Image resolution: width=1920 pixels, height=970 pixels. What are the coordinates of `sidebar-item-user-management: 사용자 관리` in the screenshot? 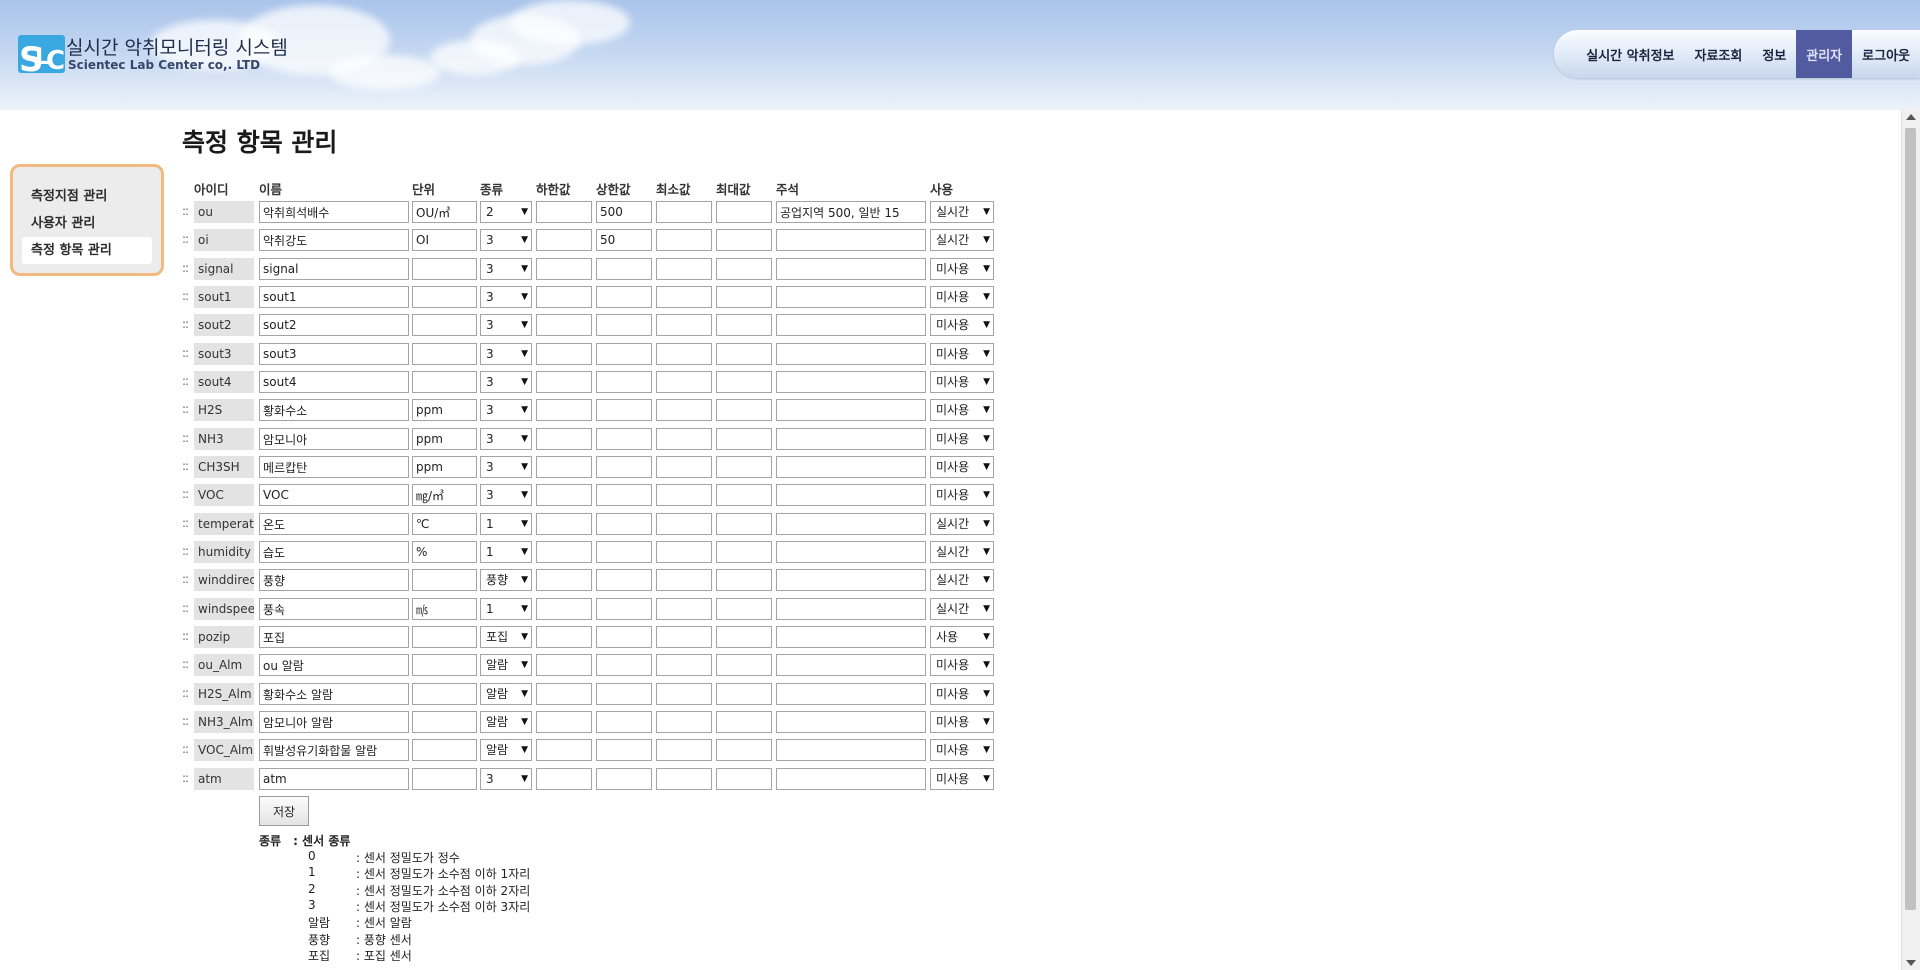 It's located at (87, 223).